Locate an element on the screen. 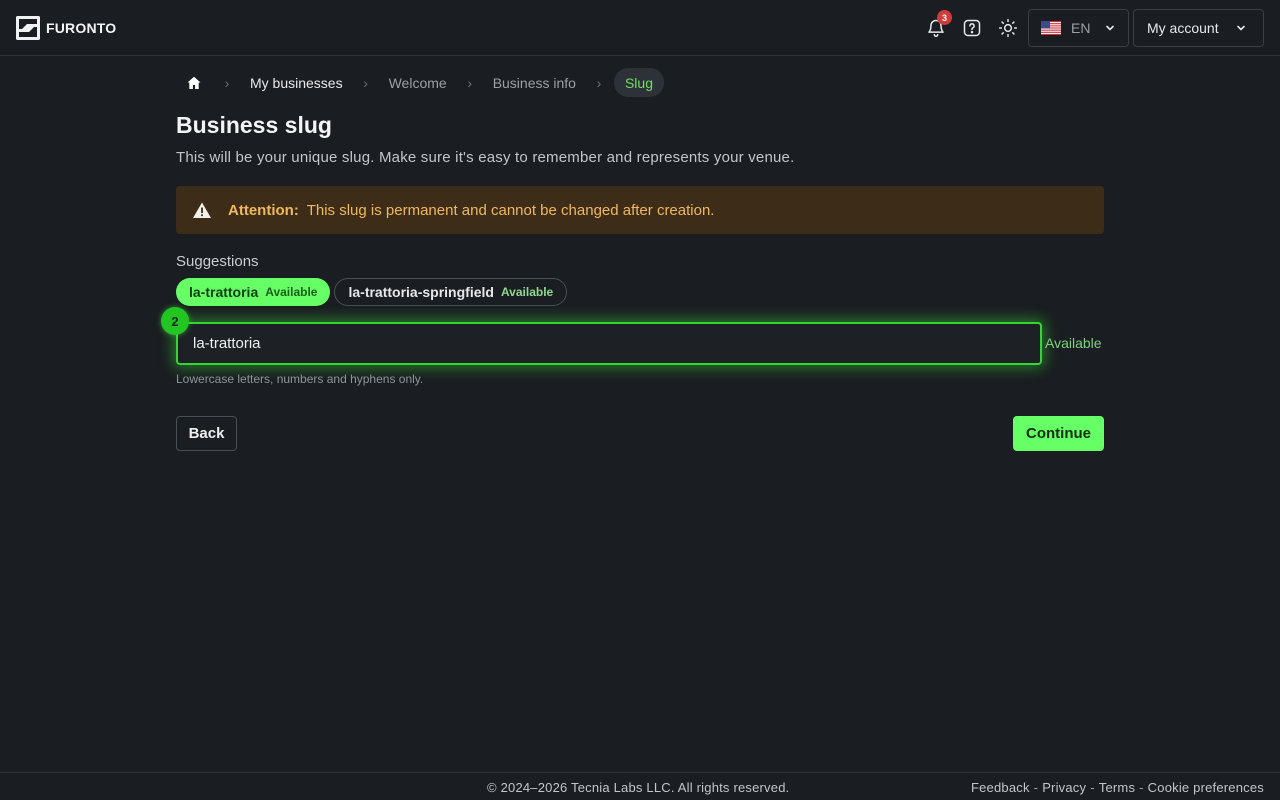 Image resolution: width=1280 pixels, height=800 pixels. language-code: EN is located at coordinates (1081, 28).